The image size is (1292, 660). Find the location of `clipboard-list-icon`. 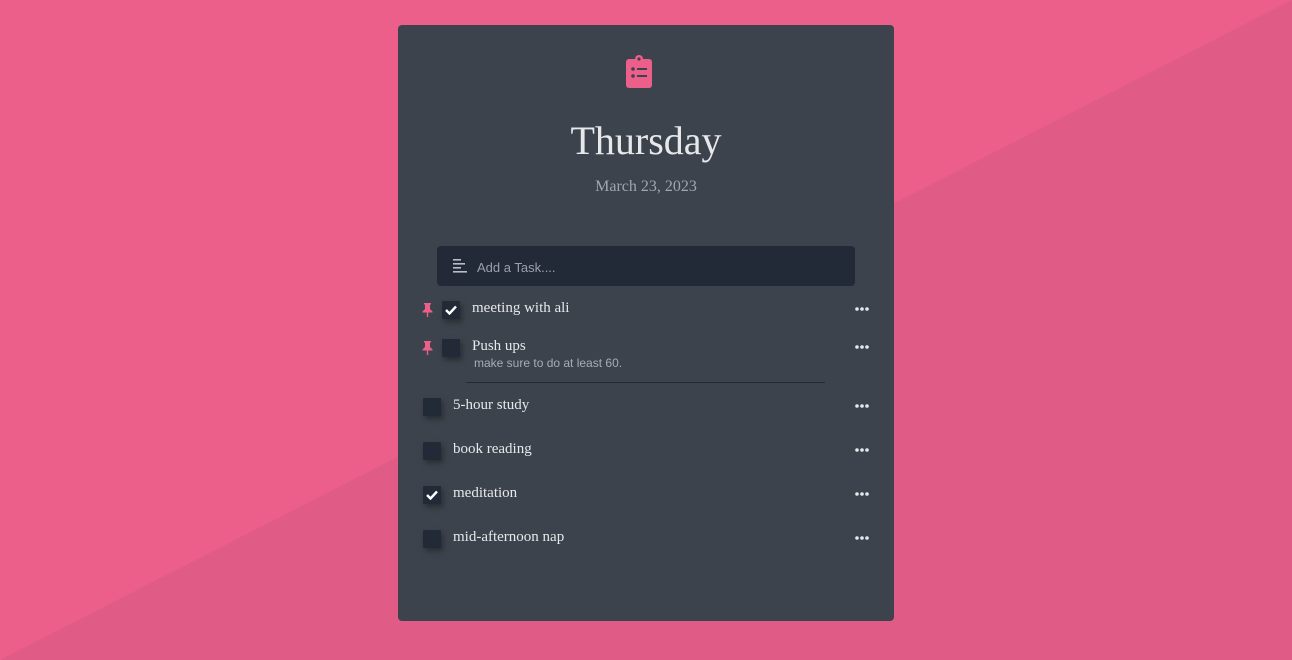

clipboard-list-icon is located at coordinates (639, 71).